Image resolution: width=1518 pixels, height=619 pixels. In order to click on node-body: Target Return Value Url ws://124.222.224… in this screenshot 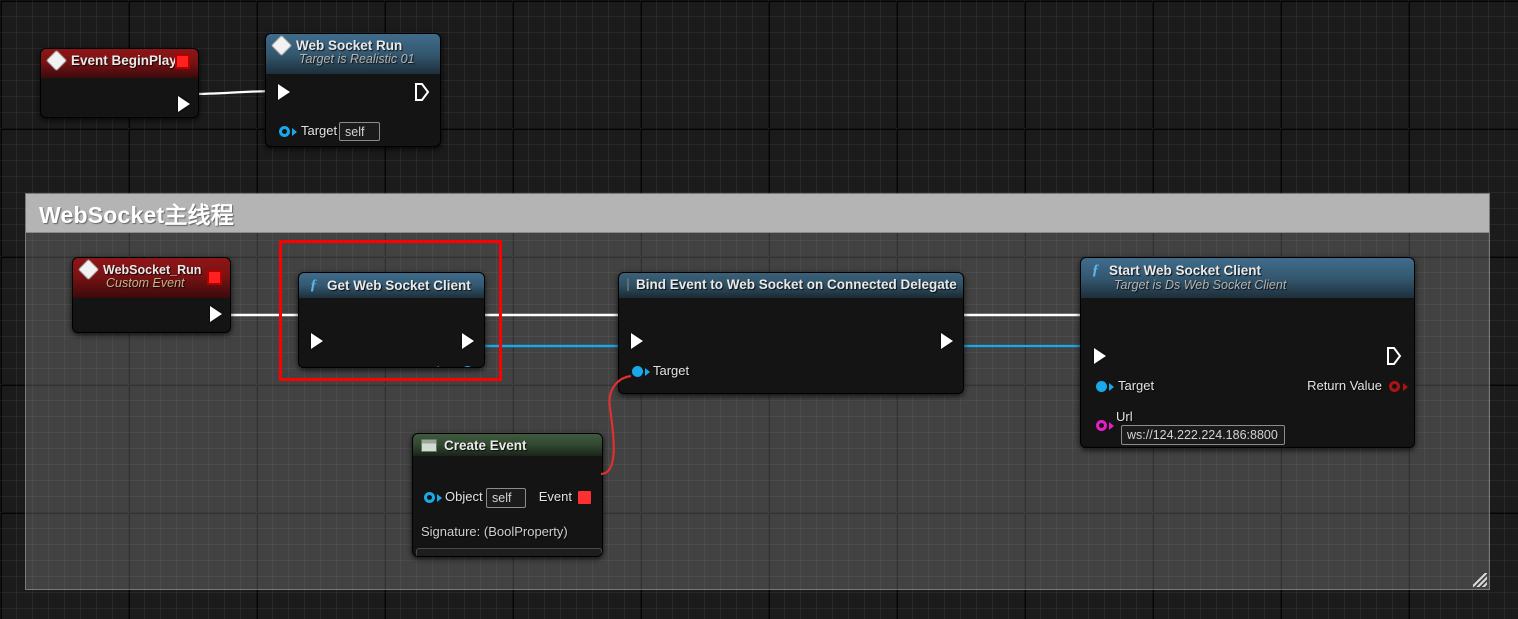, I will do `click(1247, 372)`.